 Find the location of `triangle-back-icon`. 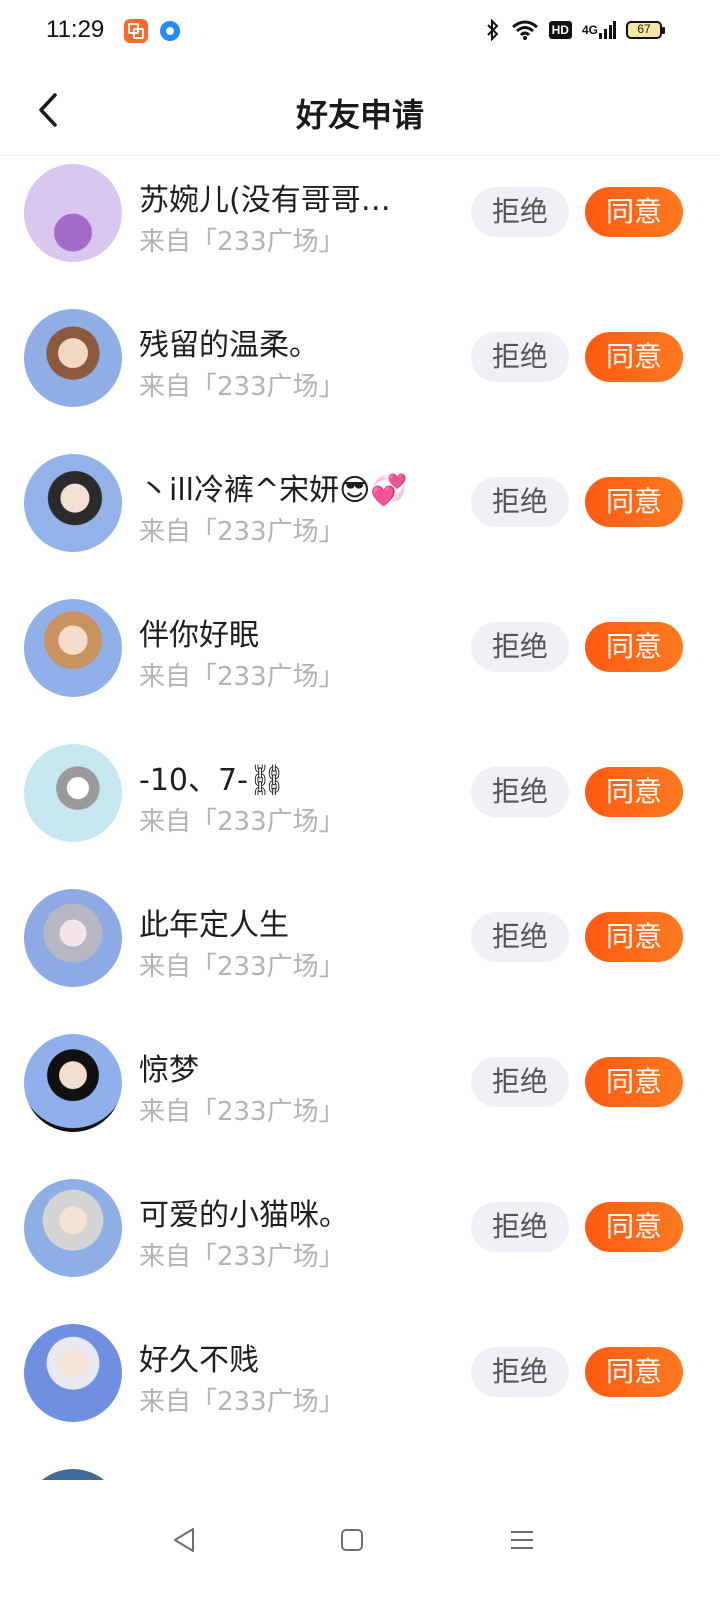

triangle-back-icon is located at coordinates (184, 1540).